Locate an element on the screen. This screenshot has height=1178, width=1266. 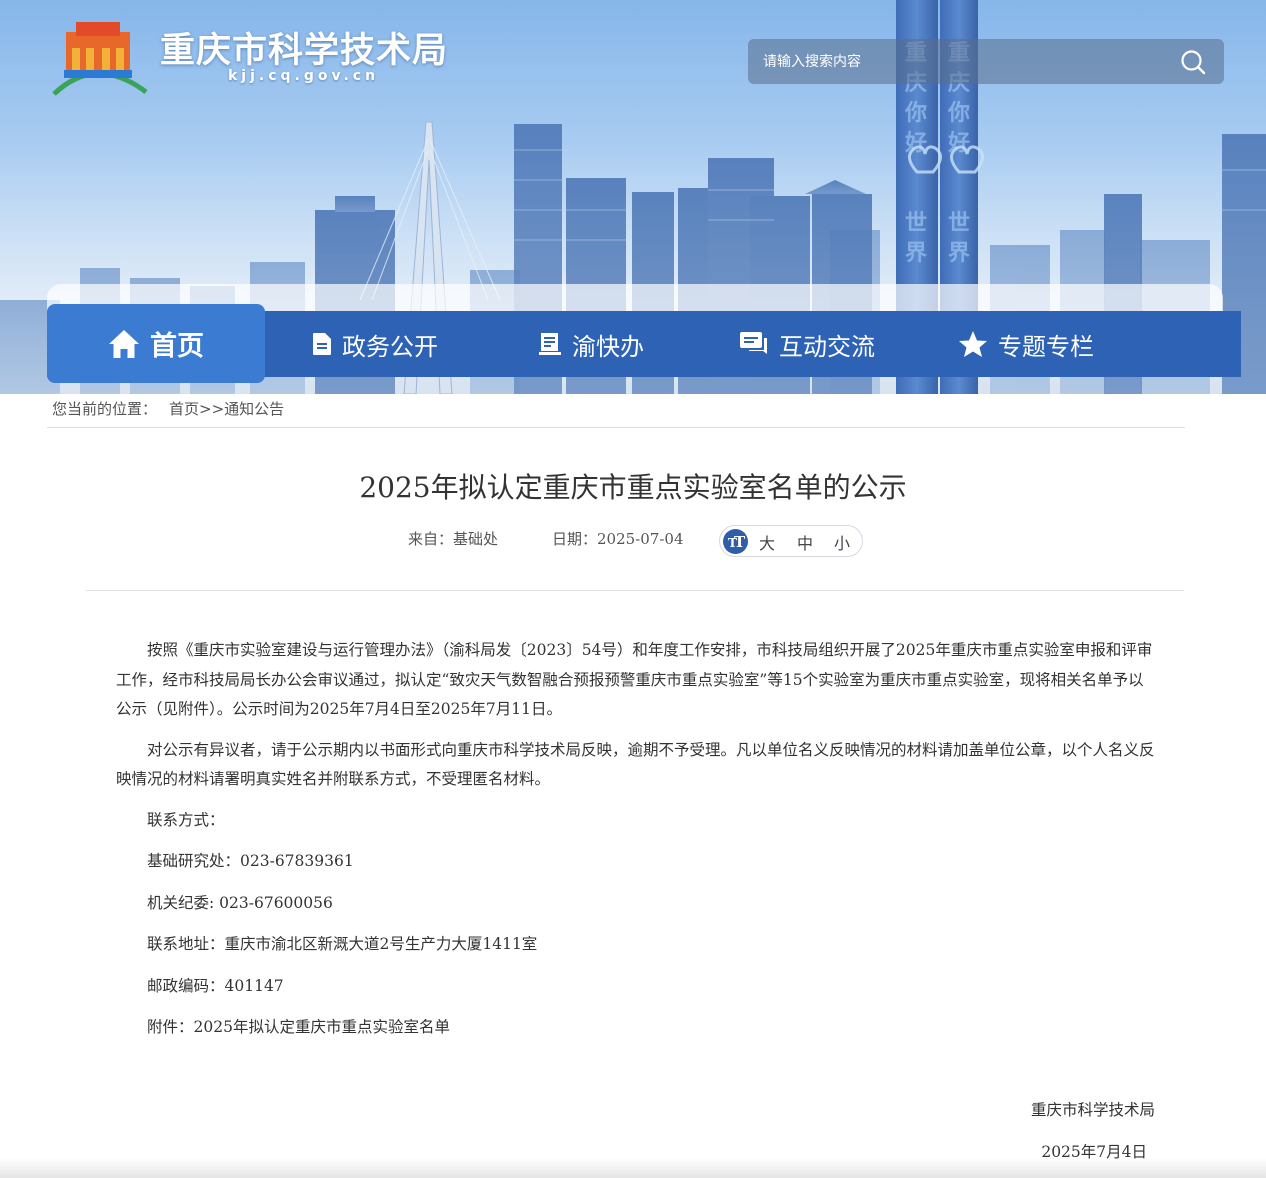
nav-item-label: 互动交流 is located at coordinates (827, 346).